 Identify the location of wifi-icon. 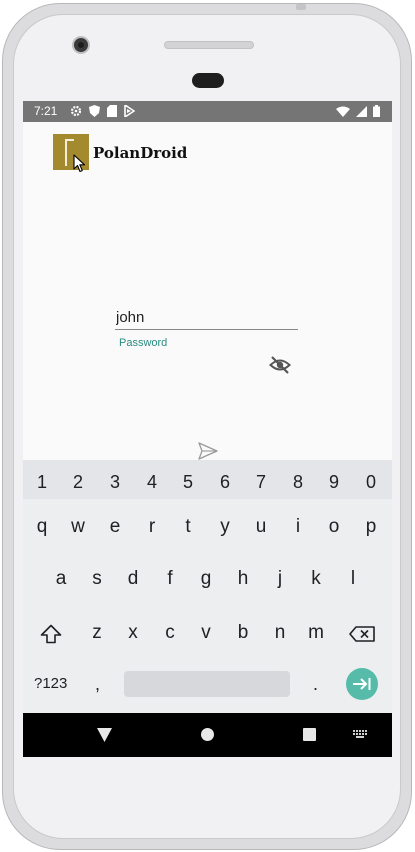
(343, 111).